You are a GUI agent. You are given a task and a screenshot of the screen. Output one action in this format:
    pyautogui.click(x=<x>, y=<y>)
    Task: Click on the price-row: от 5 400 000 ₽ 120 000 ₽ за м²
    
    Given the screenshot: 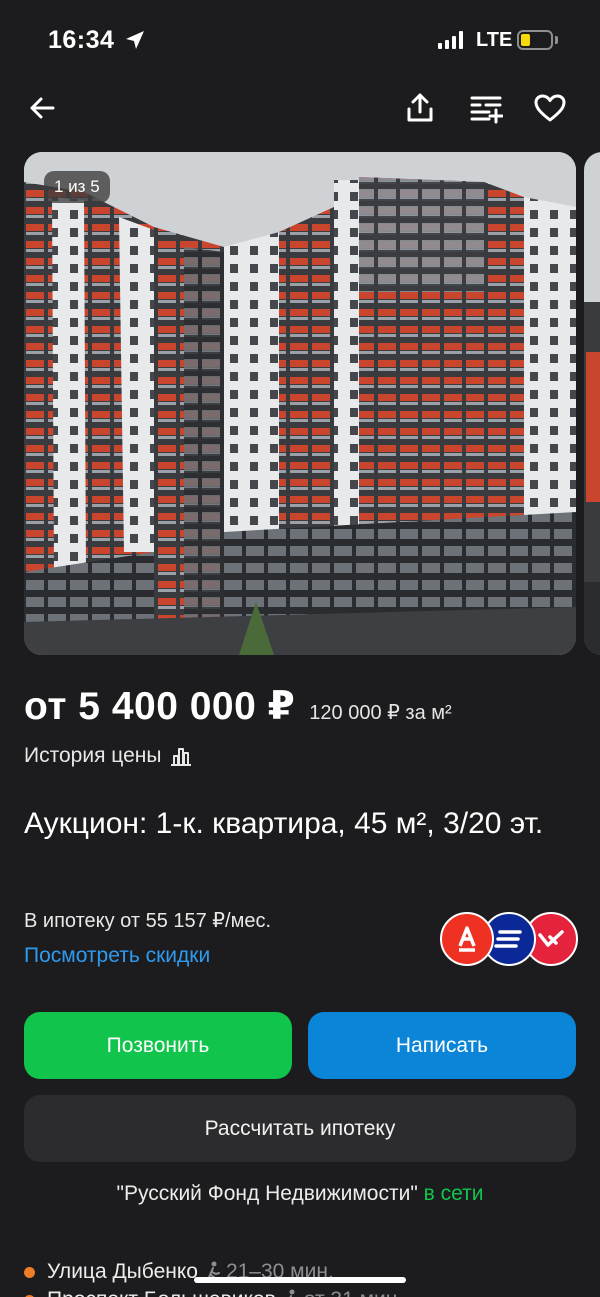 What is the action you would take?
    pyautogui.click(x=238, y=706)
    